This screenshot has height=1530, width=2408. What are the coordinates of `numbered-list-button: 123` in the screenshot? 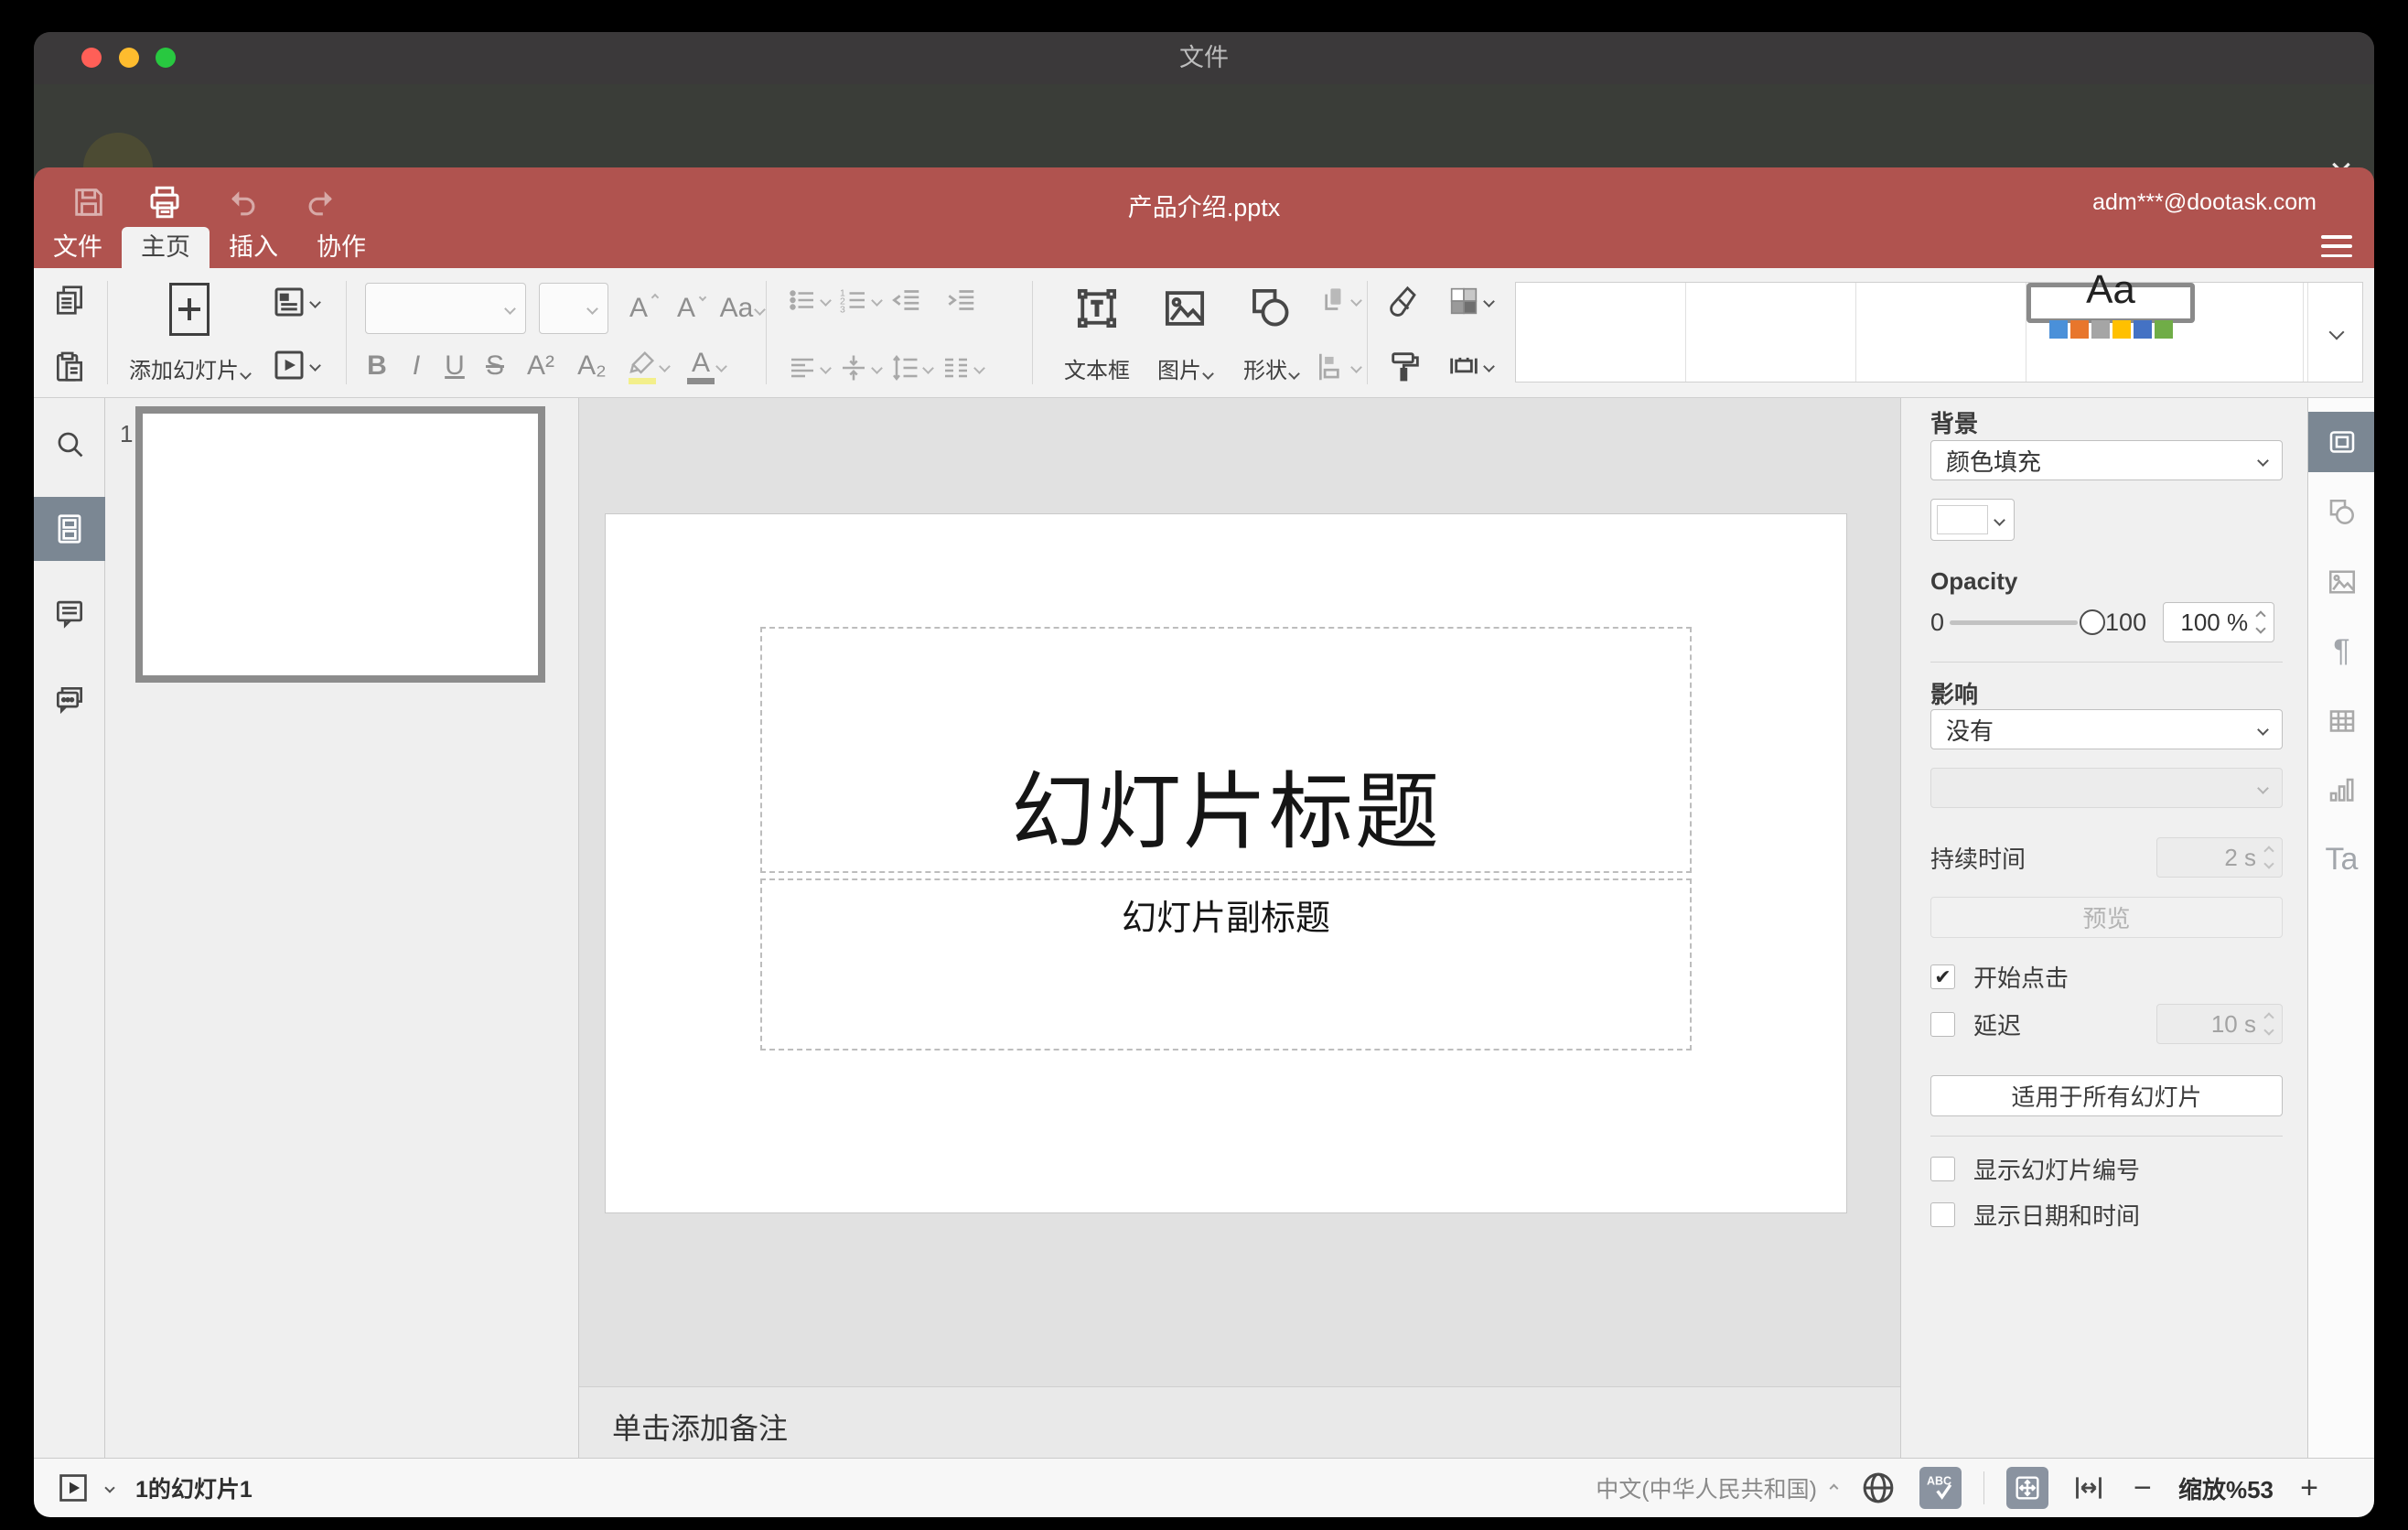 It's located at (860, 300).